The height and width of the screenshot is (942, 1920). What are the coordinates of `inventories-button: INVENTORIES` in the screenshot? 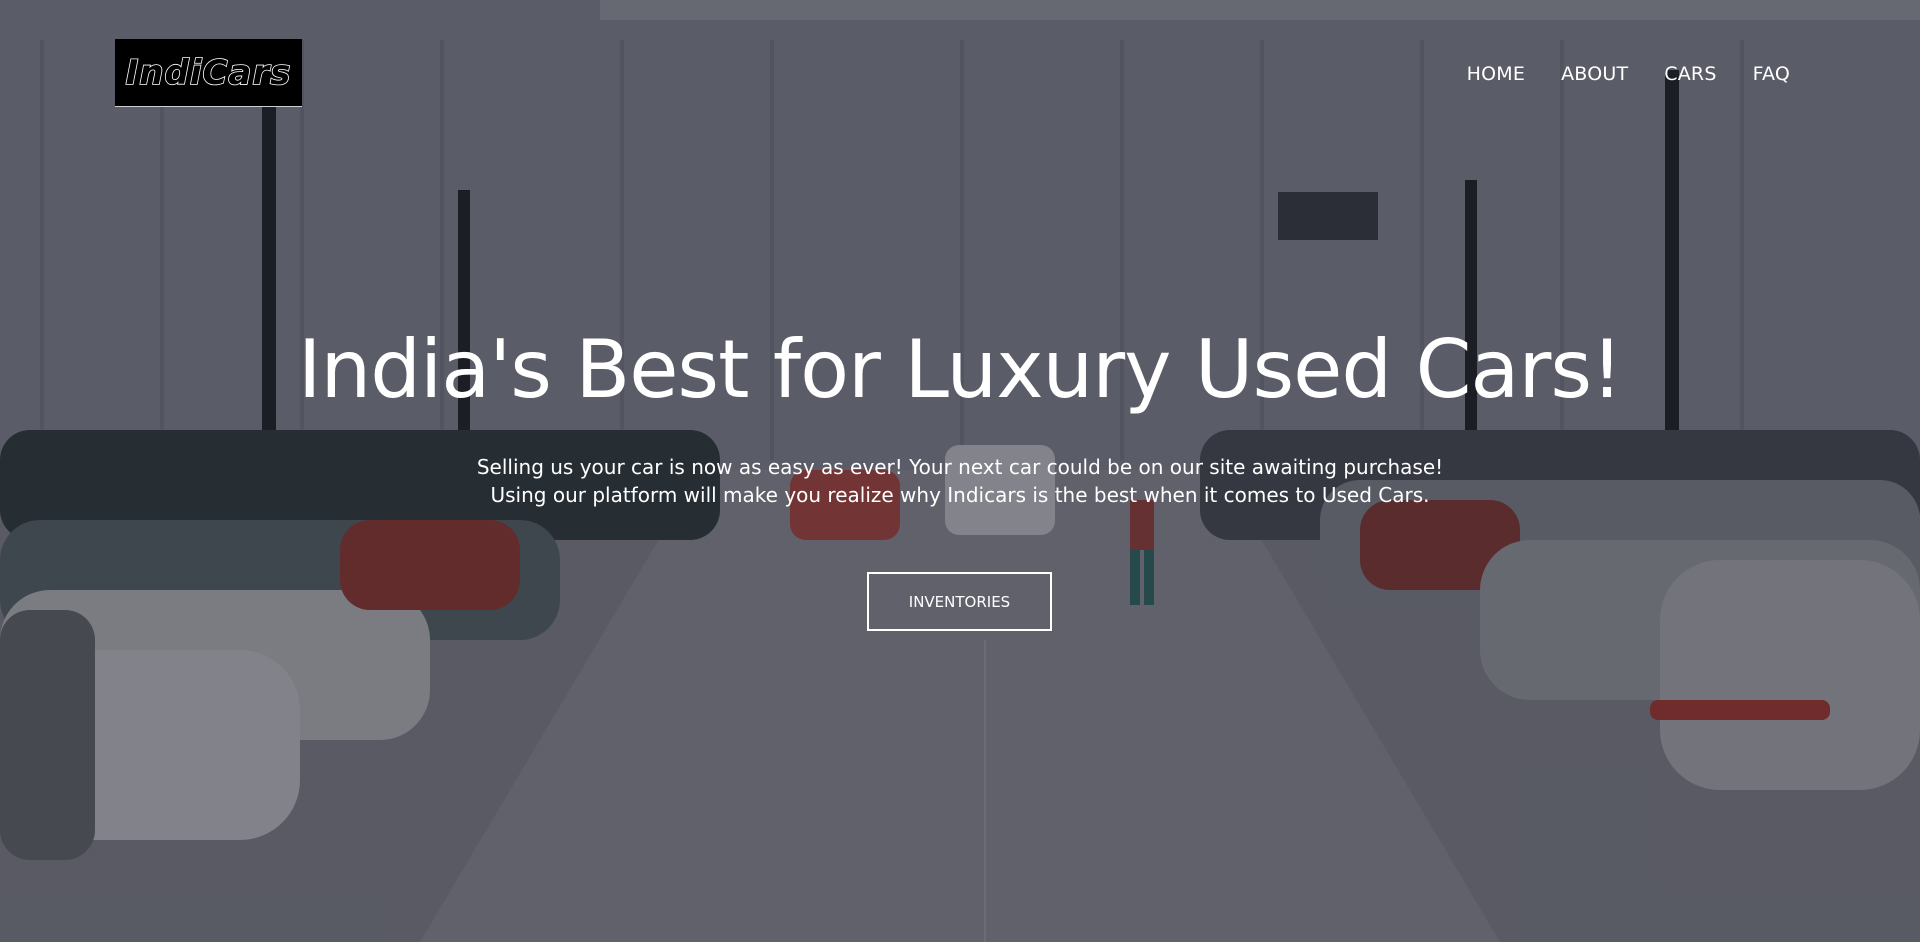 It's located at (959, 601).